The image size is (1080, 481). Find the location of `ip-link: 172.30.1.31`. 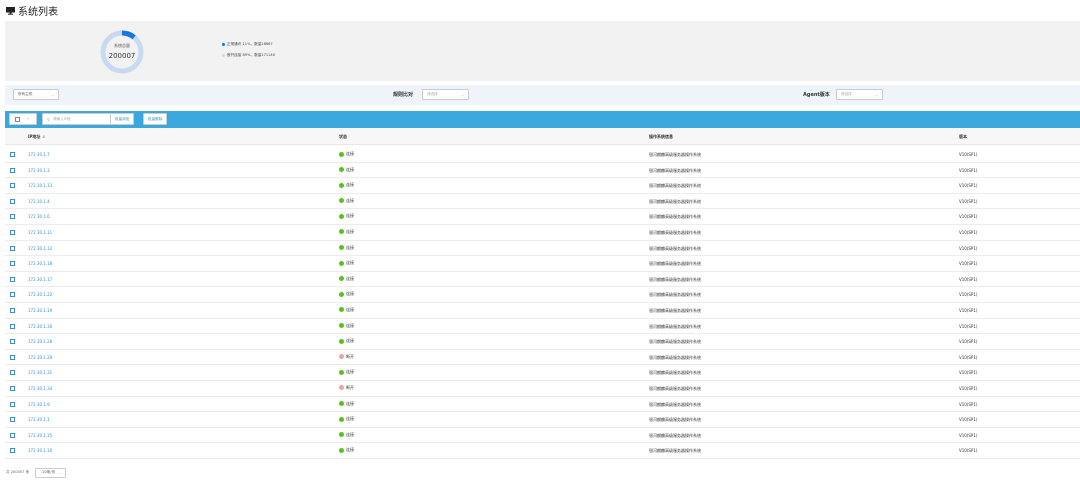

ip-link: 172.30.1.31 is located at coordinates (40, 372).